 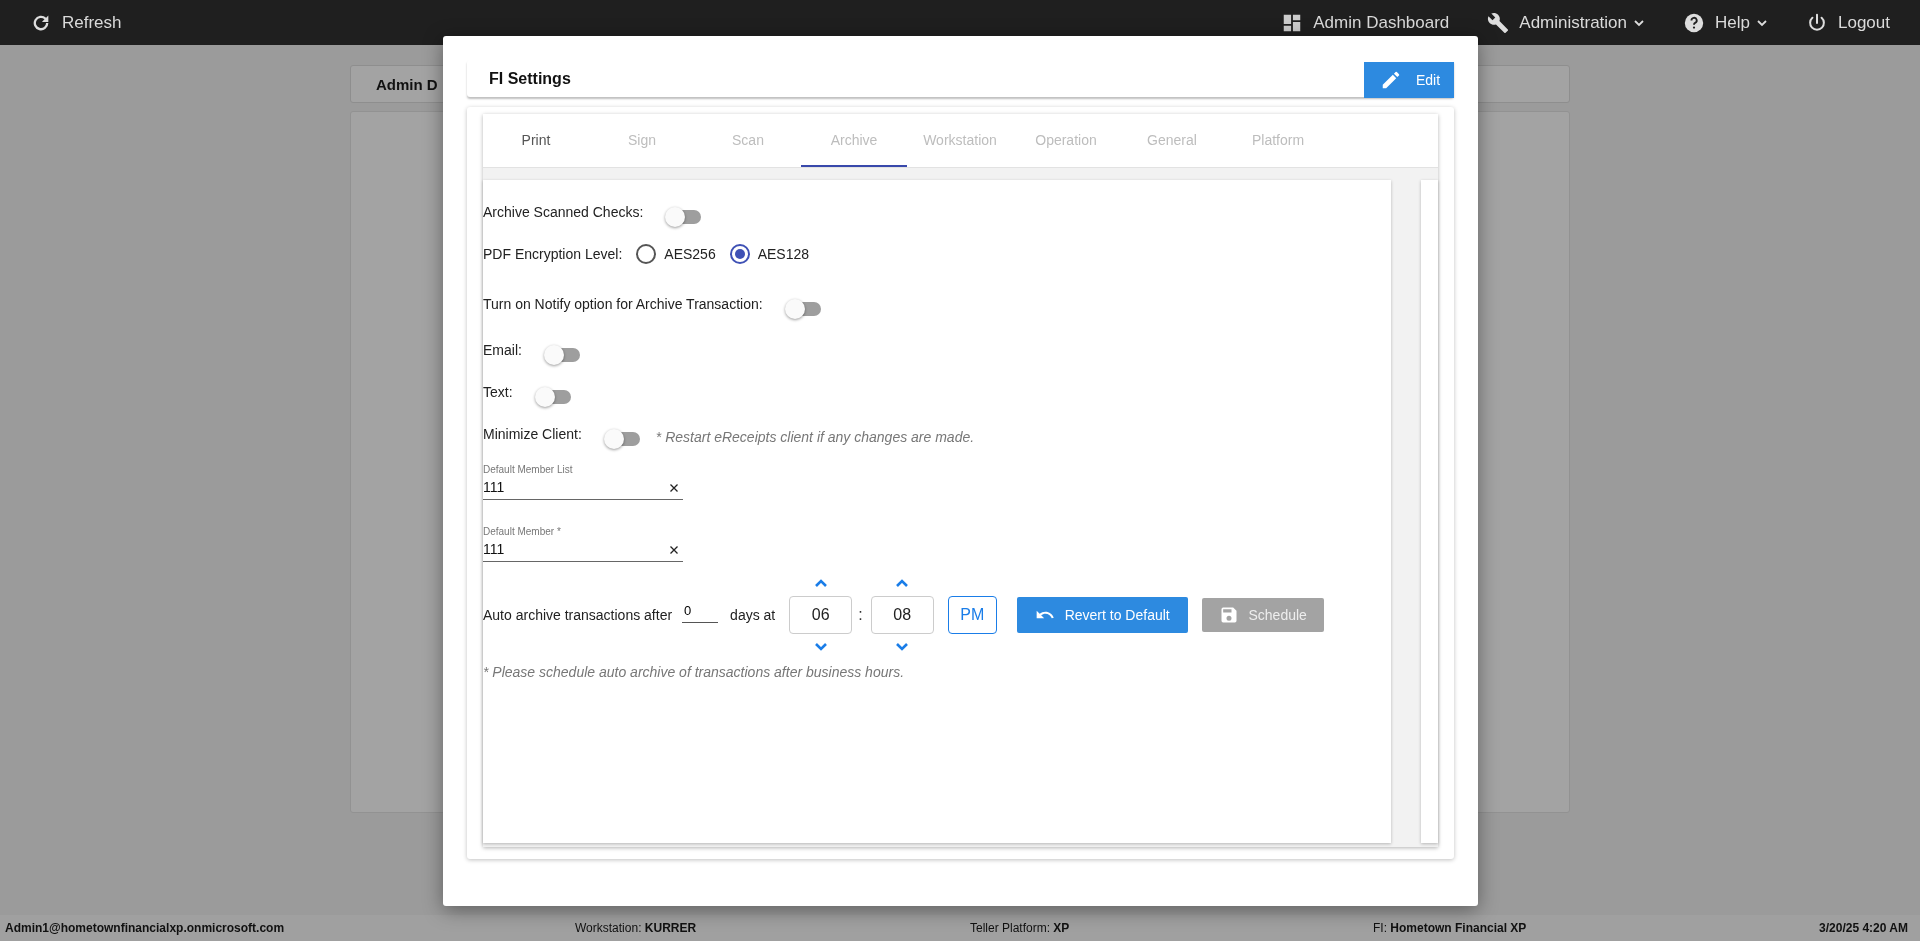 I want to click on setting-label: Text:, so click(x=498, y=392).